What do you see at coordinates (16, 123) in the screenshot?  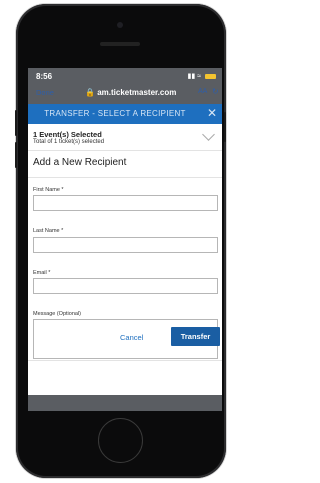 I see `volume-up-button` at bounding box center [16, 123].